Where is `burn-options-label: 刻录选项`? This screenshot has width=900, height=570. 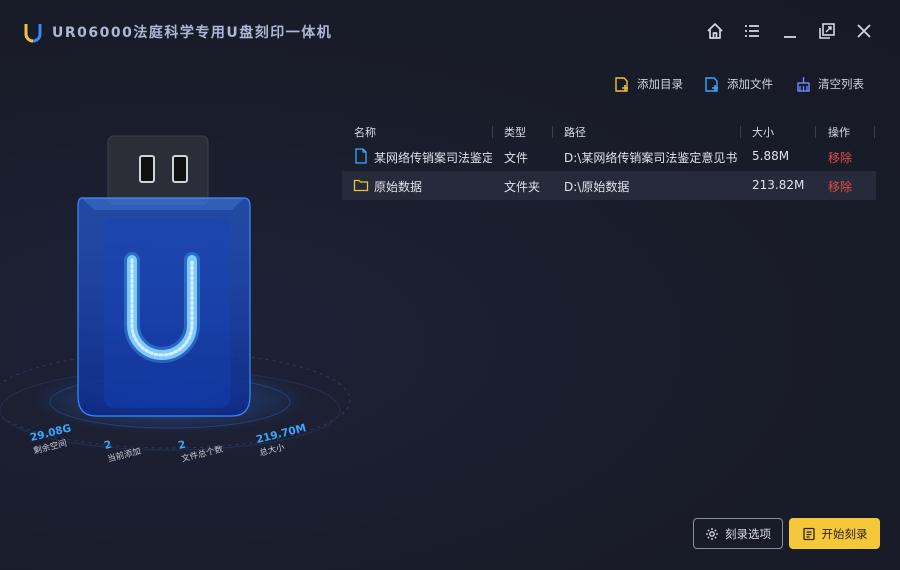 burn-options-label: 刻录选项 is located at coordinates (748, 533).